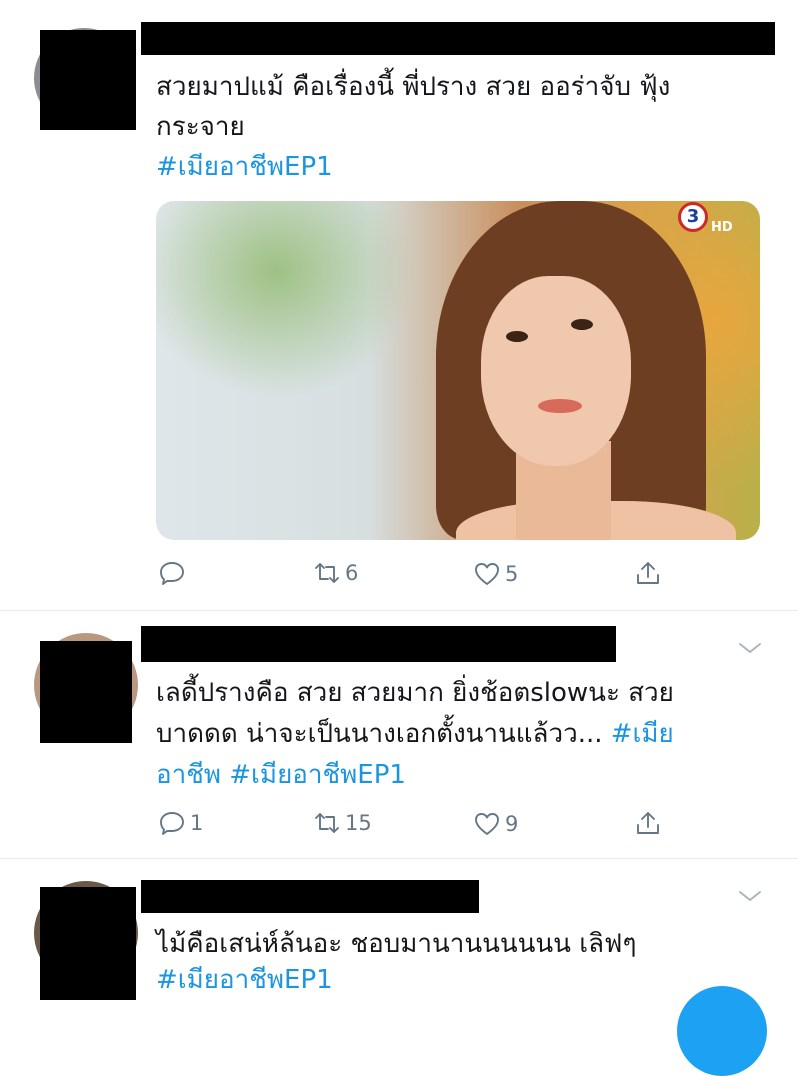  I want to click on like-button: 9, so click(495, 824).